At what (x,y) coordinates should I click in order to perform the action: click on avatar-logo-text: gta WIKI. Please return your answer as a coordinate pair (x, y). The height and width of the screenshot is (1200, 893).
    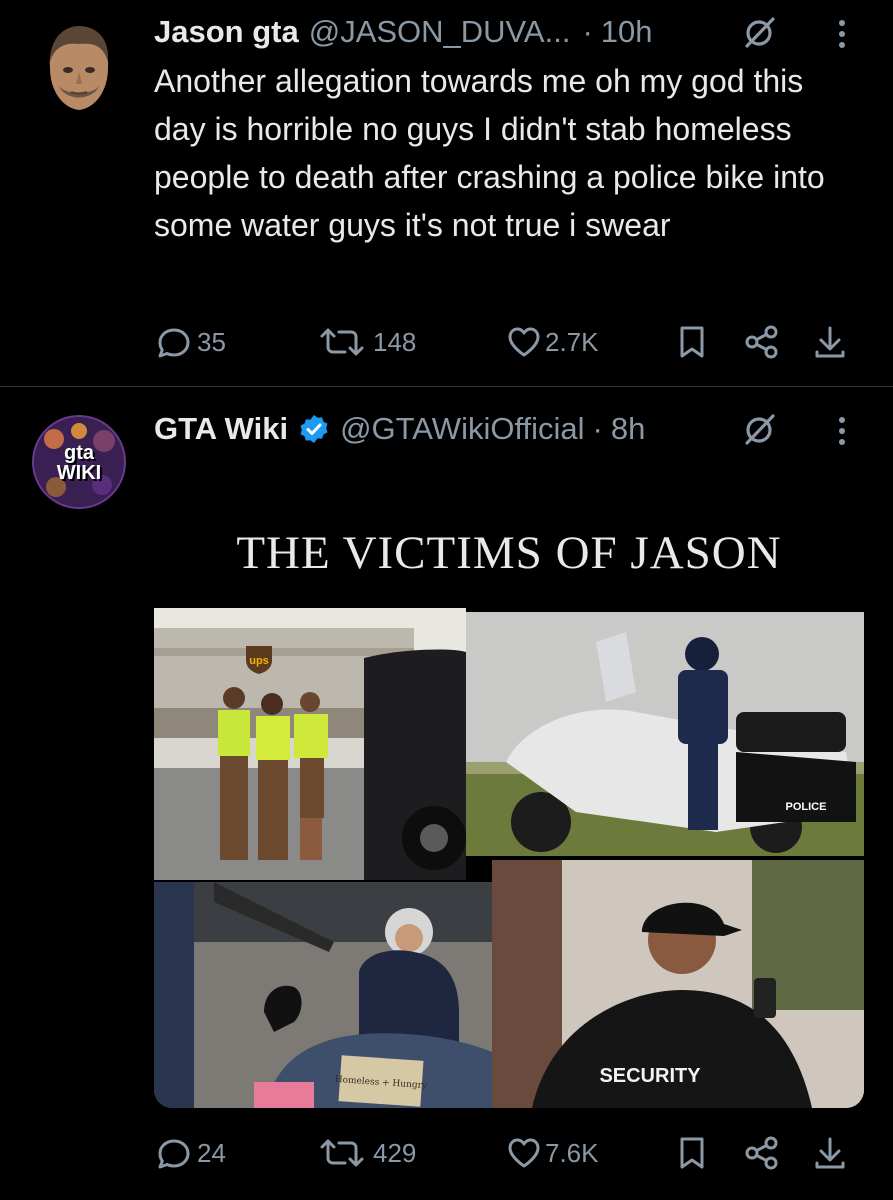
    Looking at the image, I should click on (79, 463).